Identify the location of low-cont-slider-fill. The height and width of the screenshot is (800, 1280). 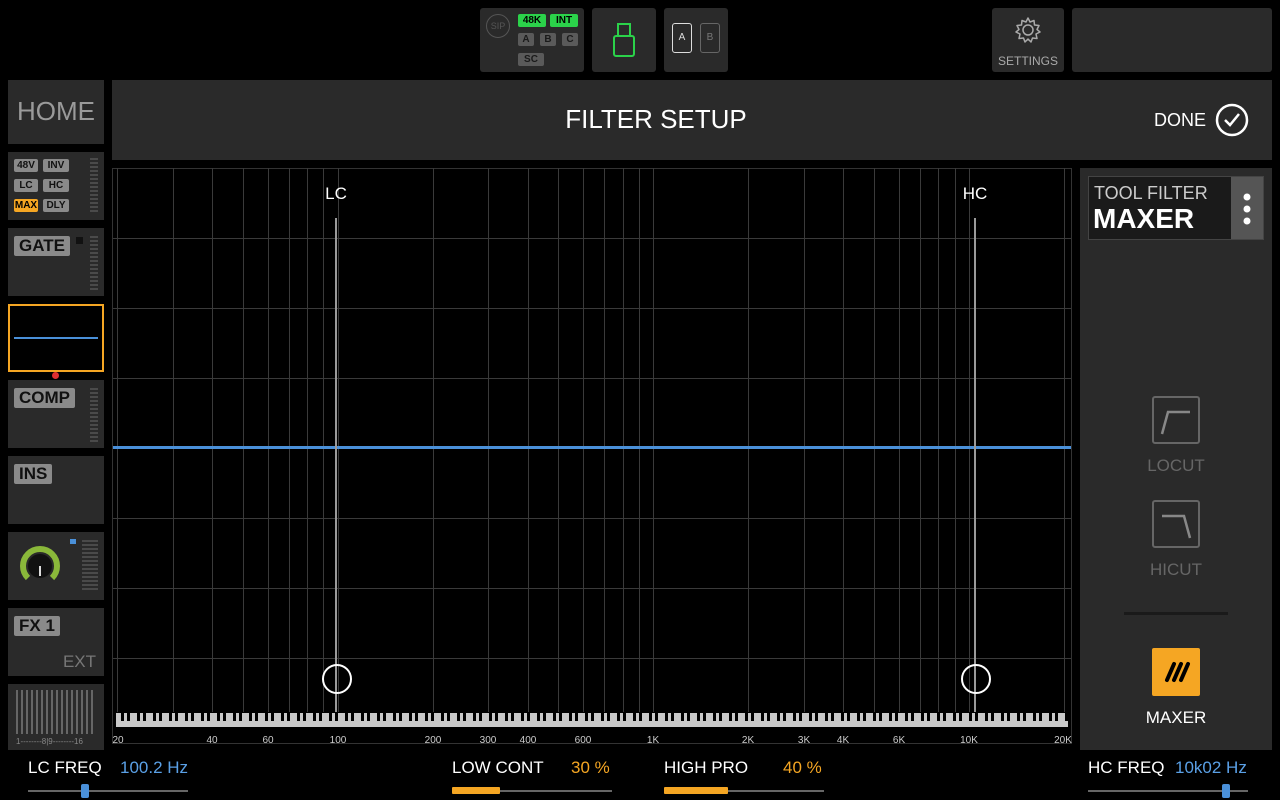
(476, 790).